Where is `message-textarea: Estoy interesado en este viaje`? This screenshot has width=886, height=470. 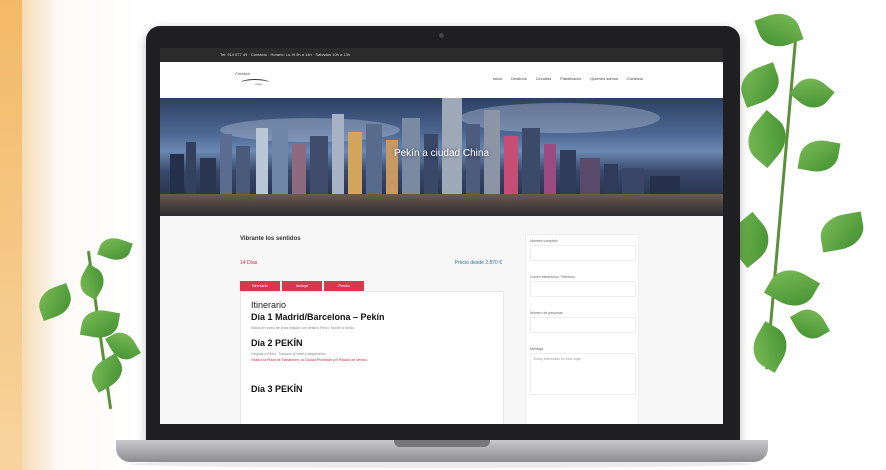 message-textarea: Estoy interesado en este viaje is located at coordinates (583, 374).